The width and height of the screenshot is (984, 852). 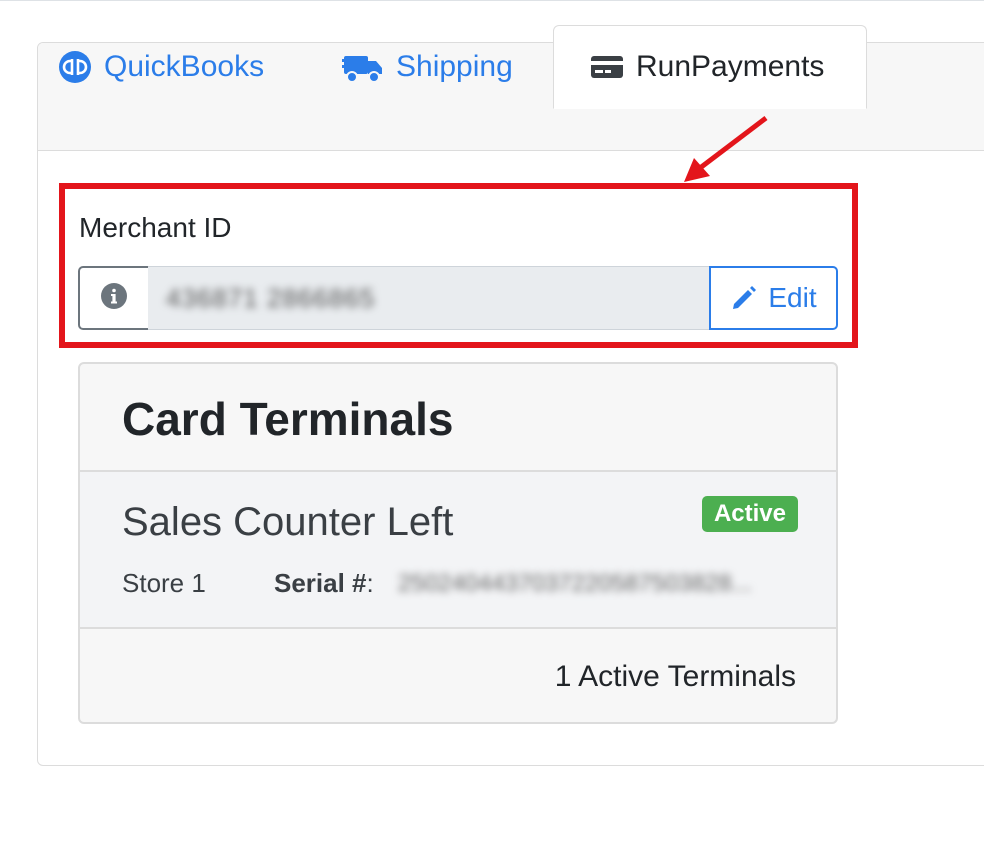 I want to click on merchant-id-input-group: 436871 2866865 Edit, so click(x=458, y=298).